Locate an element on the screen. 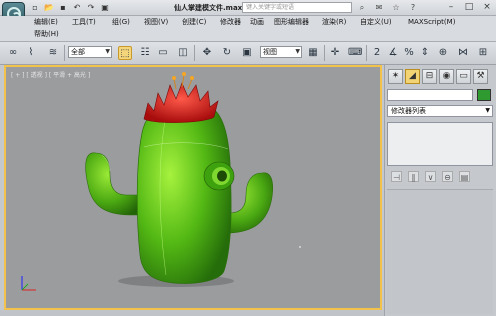  cactus-flower is located at coordinates (181, 97).